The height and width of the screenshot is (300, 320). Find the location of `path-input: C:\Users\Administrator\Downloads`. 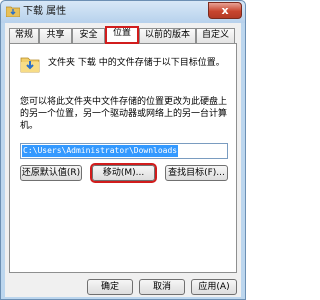

path-input: C:\Users\Administrator\Downloads is located at coordinates (124, 151).